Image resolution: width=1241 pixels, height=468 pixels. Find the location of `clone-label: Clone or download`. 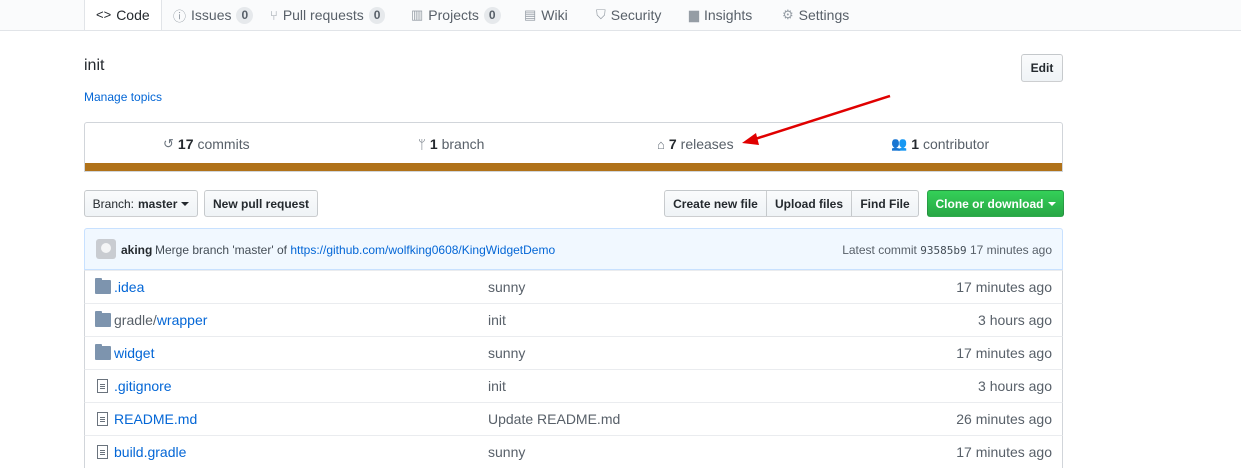

clone-label: Clone or download is located at coordinates (989, 203).